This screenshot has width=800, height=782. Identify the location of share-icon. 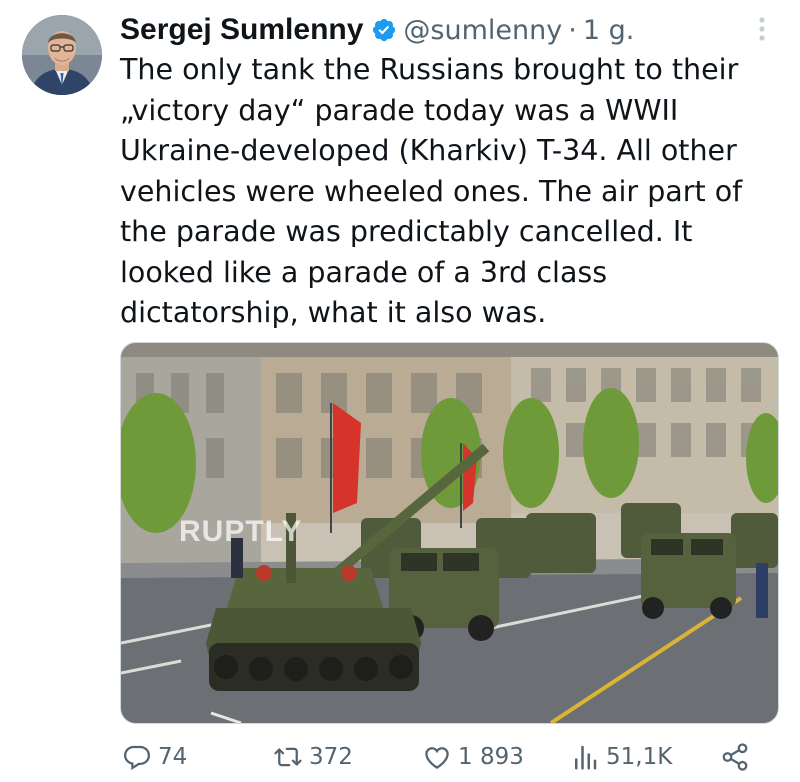
(735, 757).